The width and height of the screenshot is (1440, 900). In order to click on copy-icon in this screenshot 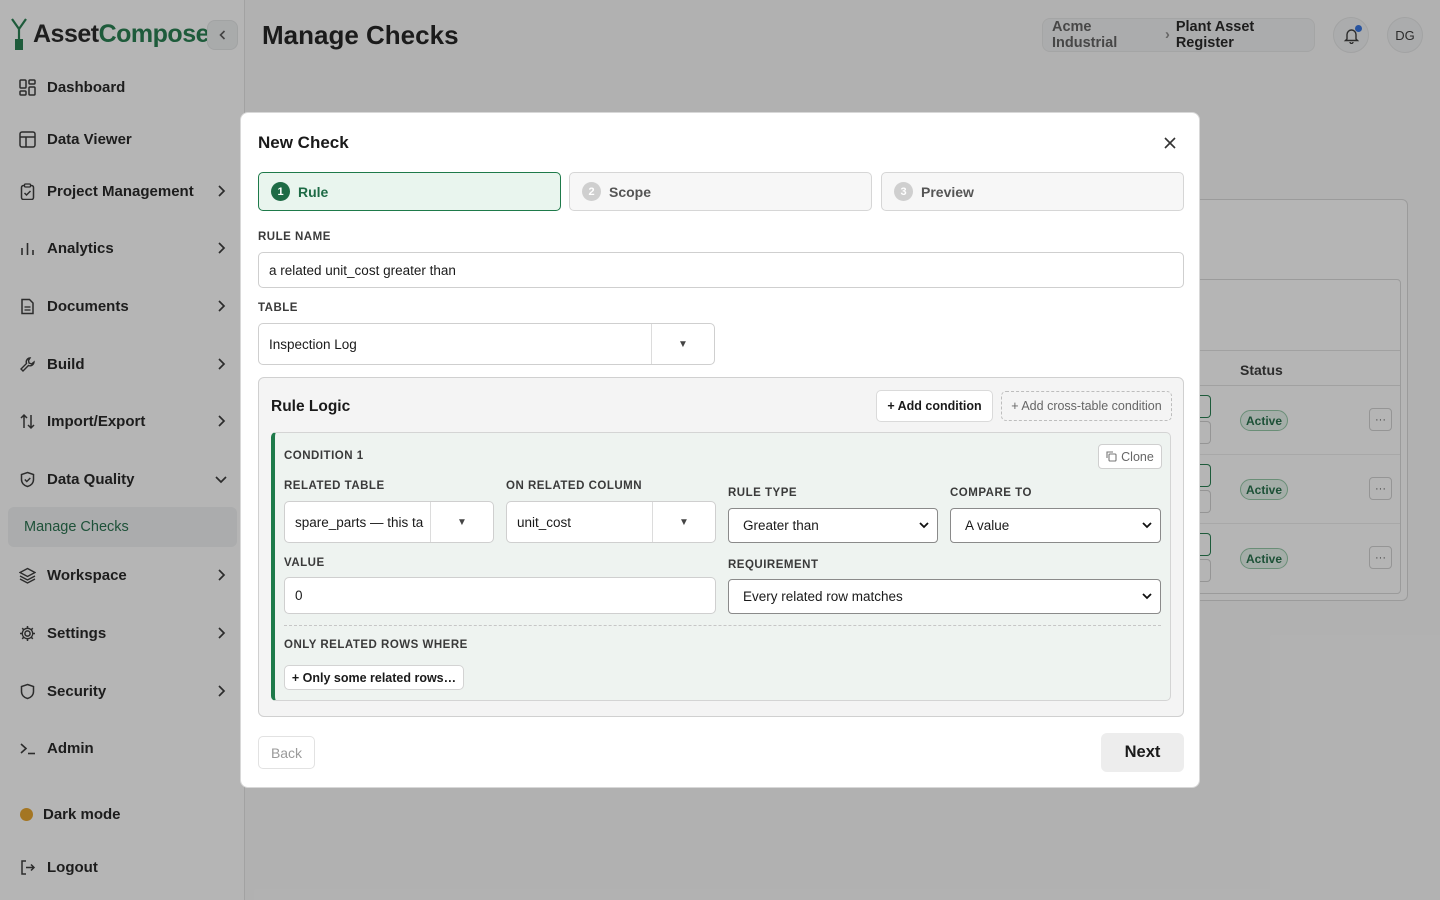, I will do `click(1111, 456)`.